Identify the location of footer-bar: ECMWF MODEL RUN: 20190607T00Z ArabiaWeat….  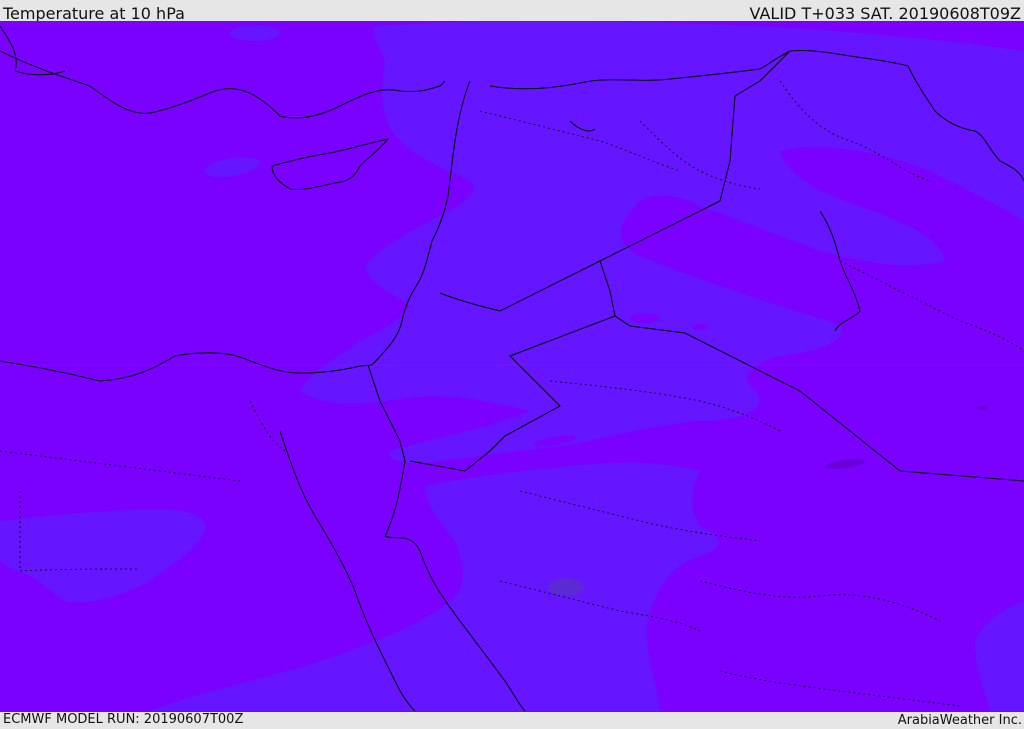
(512, 720).